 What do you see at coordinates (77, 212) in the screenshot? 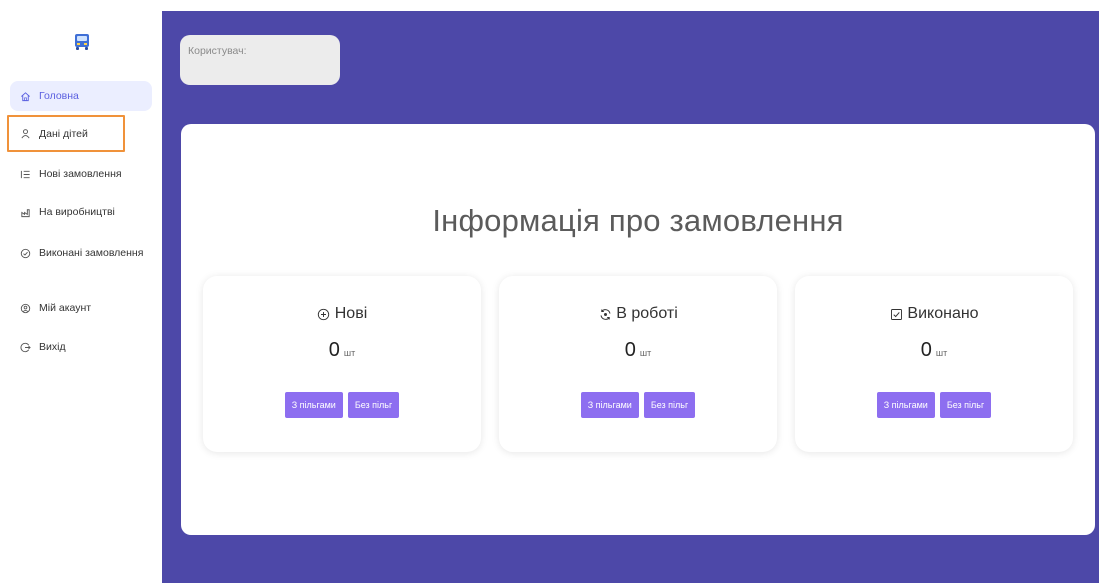
I see `sidebar-item-label: На виробництві` at bounding box center [77, 212].